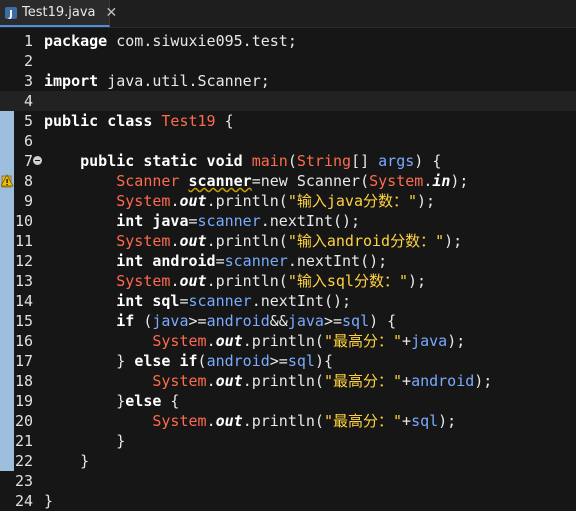 The height and width of the screenshot is (511, 576). I want to click on code-line: 10 int java=scanner.nextInt();, so click(288, 221).